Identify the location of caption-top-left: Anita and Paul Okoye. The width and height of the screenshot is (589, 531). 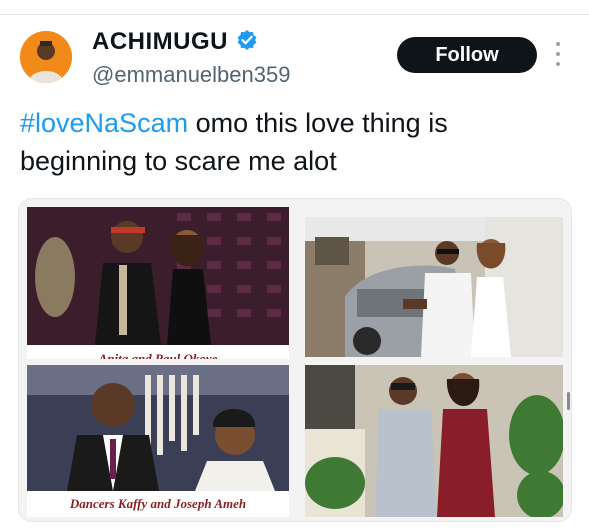
(158, 355).